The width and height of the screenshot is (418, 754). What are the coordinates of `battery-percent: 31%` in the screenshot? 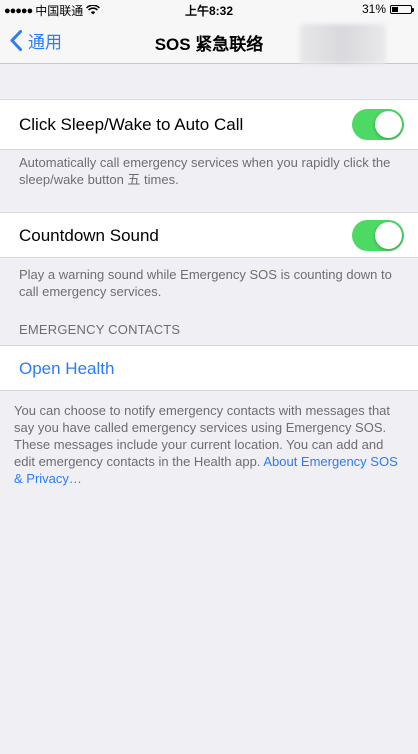 It's located at (373, 9).